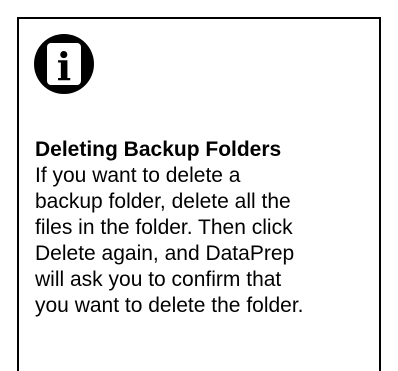  What do you see at coordinates (158, 279) in the screenshot?
I see `note-body-line: will ask you to confirm that` at bounding box center [158, 279].